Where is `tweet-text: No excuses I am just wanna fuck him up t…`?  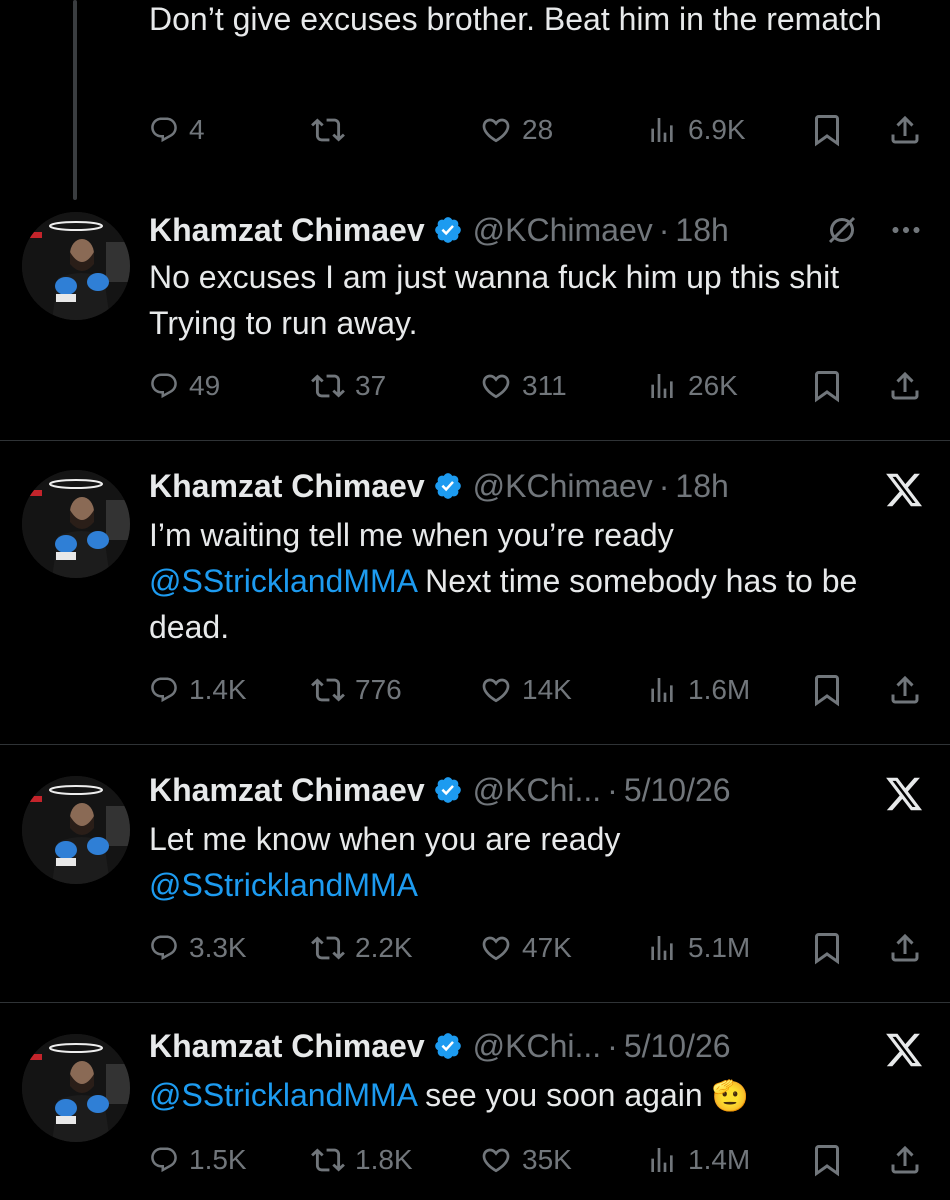 tweet-text: No excuses I am just wanna fuck him up t… is located at coordinates (494, 300).